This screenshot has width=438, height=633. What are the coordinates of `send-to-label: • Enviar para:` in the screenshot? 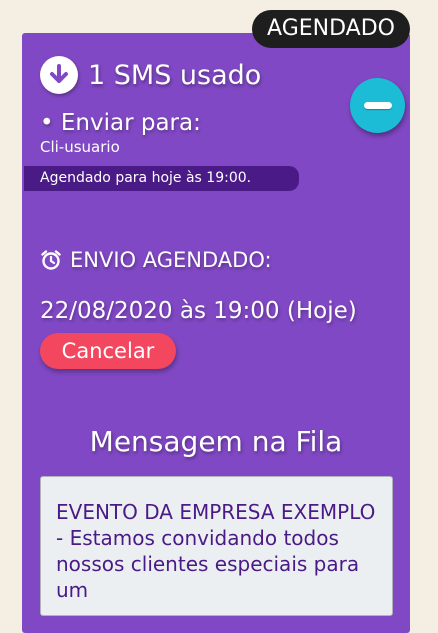 It's located at (120, 123).